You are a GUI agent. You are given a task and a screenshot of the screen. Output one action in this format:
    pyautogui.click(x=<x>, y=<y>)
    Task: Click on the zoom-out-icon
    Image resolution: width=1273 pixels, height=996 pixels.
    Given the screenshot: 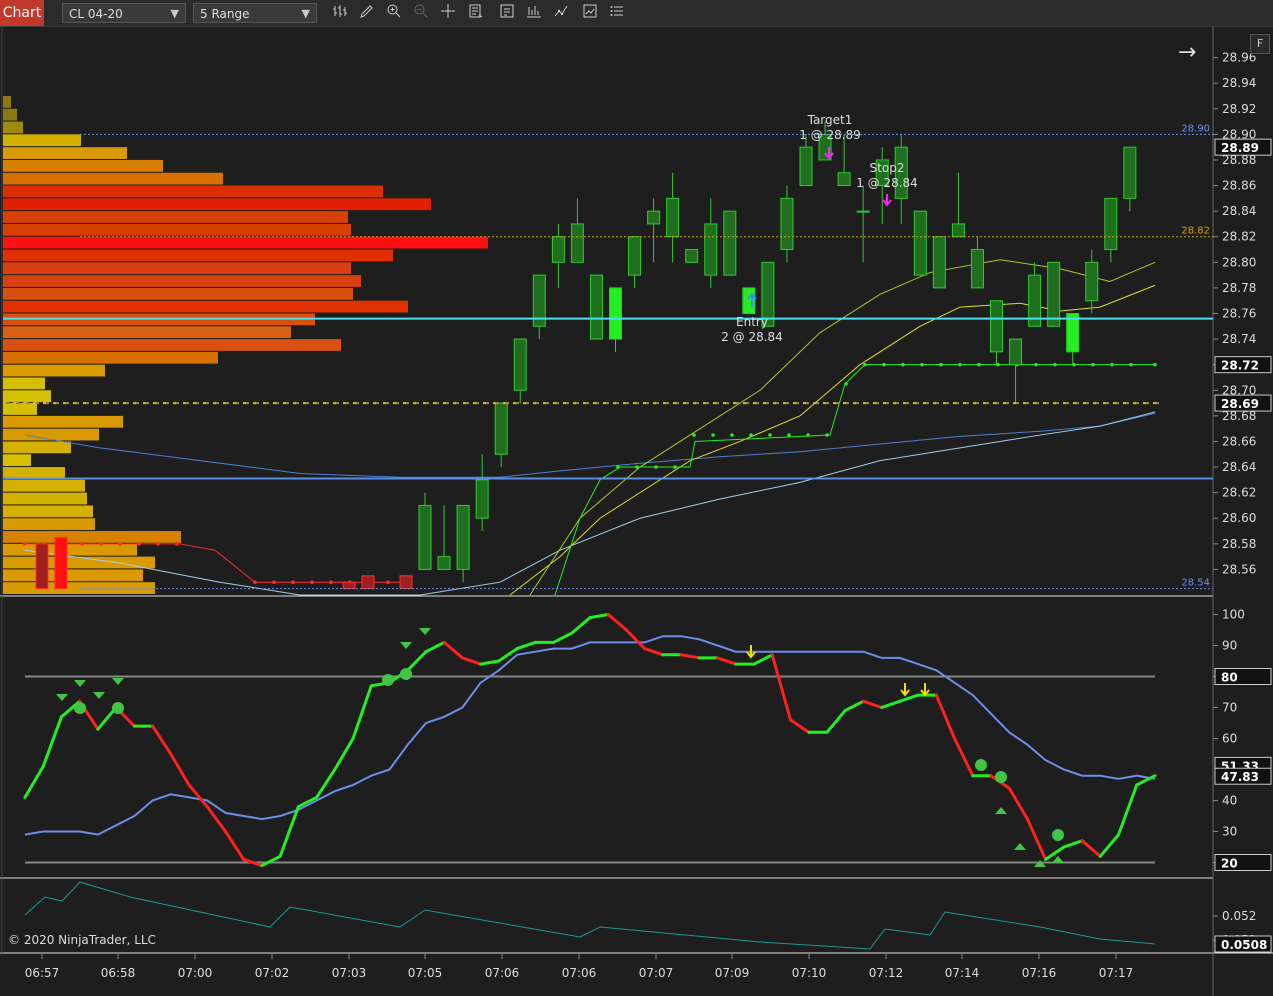 What is the action you would take?
    pyautogui.click(x=421, y=13)
    